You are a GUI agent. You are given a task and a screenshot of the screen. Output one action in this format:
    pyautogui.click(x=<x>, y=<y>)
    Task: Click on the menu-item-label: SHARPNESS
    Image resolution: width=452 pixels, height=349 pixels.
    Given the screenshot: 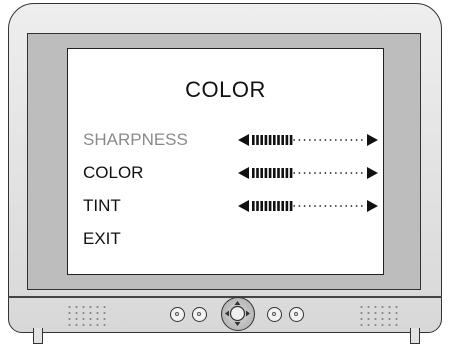 What is the action you would take?
    pyautogui.click(x=135, y=139)
    